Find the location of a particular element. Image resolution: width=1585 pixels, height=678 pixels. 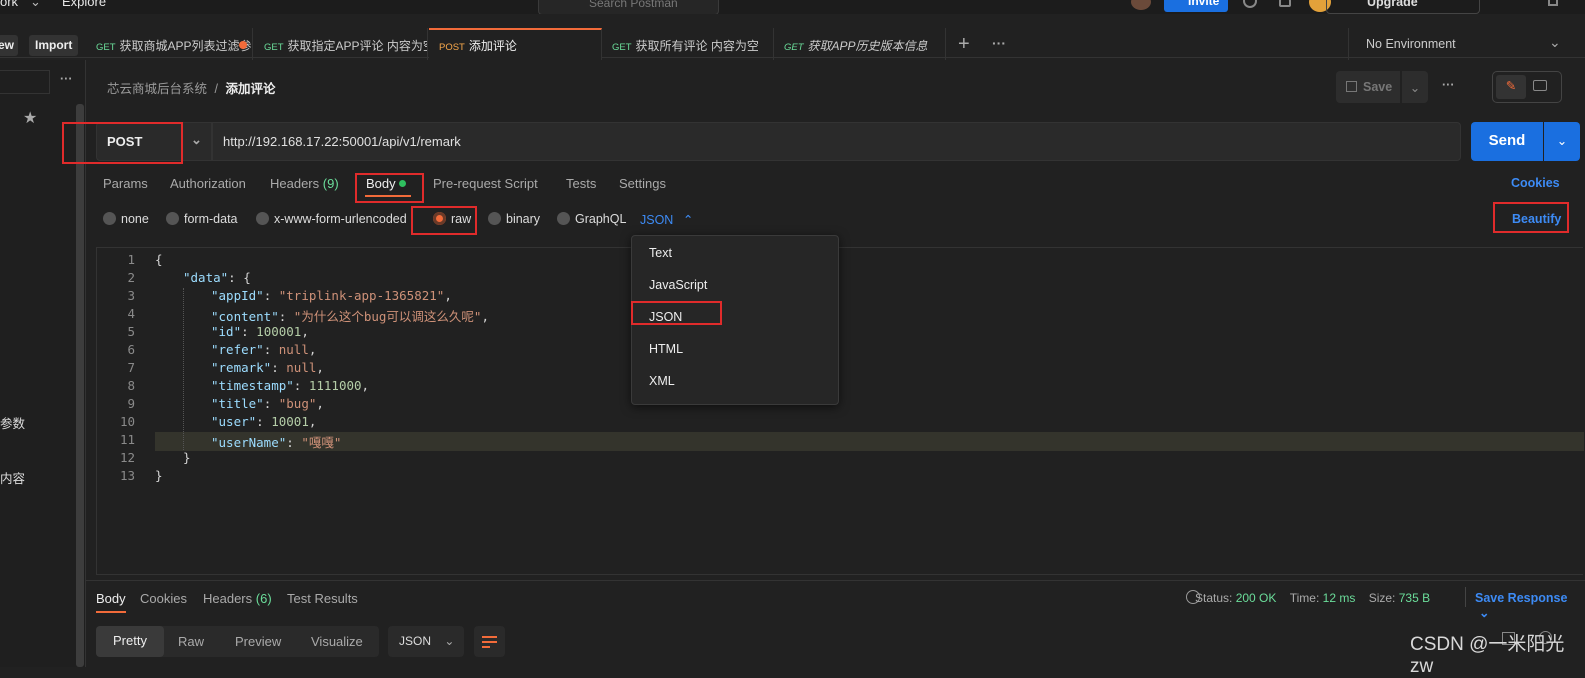

breadcrumb-parent: 芯云商城后台系统 is located at coordinates (157, 89).